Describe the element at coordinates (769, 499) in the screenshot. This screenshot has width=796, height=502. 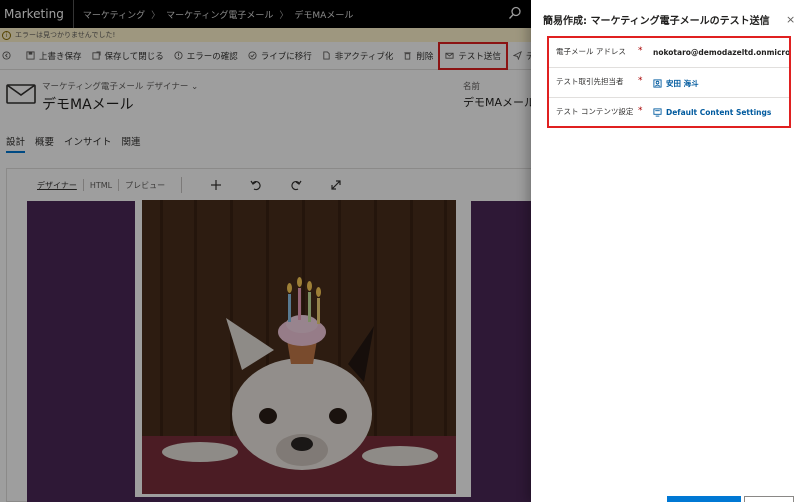
I see `cancel-button` at that location.